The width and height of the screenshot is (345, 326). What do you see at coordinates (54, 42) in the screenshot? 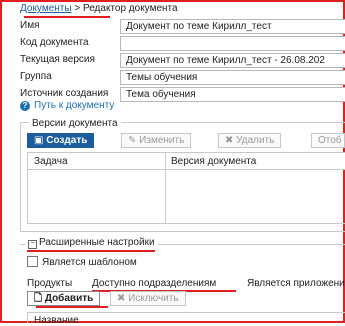
I see `code-label: Код документа` at bounding box center [54, 42].